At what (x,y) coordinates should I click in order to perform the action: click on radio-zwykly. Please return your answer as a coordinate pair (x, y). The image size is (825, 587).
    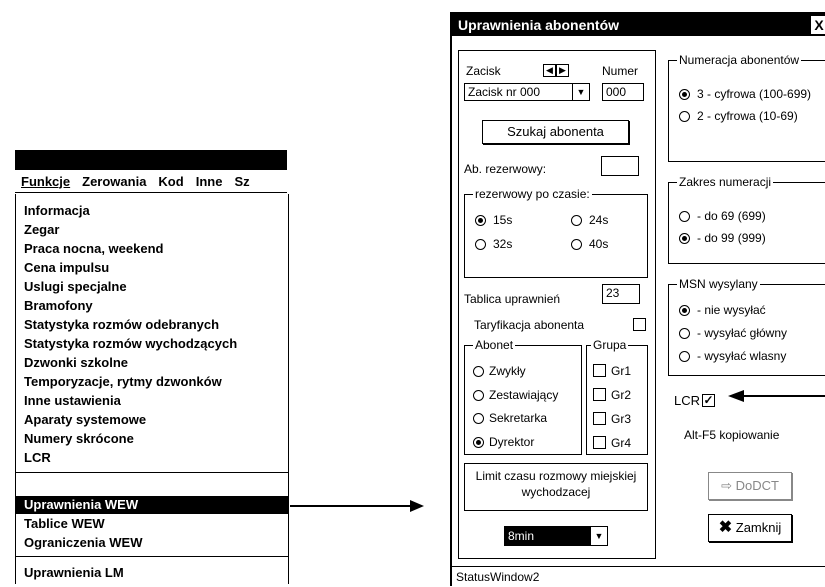
    Looking at the image, I should click on (478, 371).